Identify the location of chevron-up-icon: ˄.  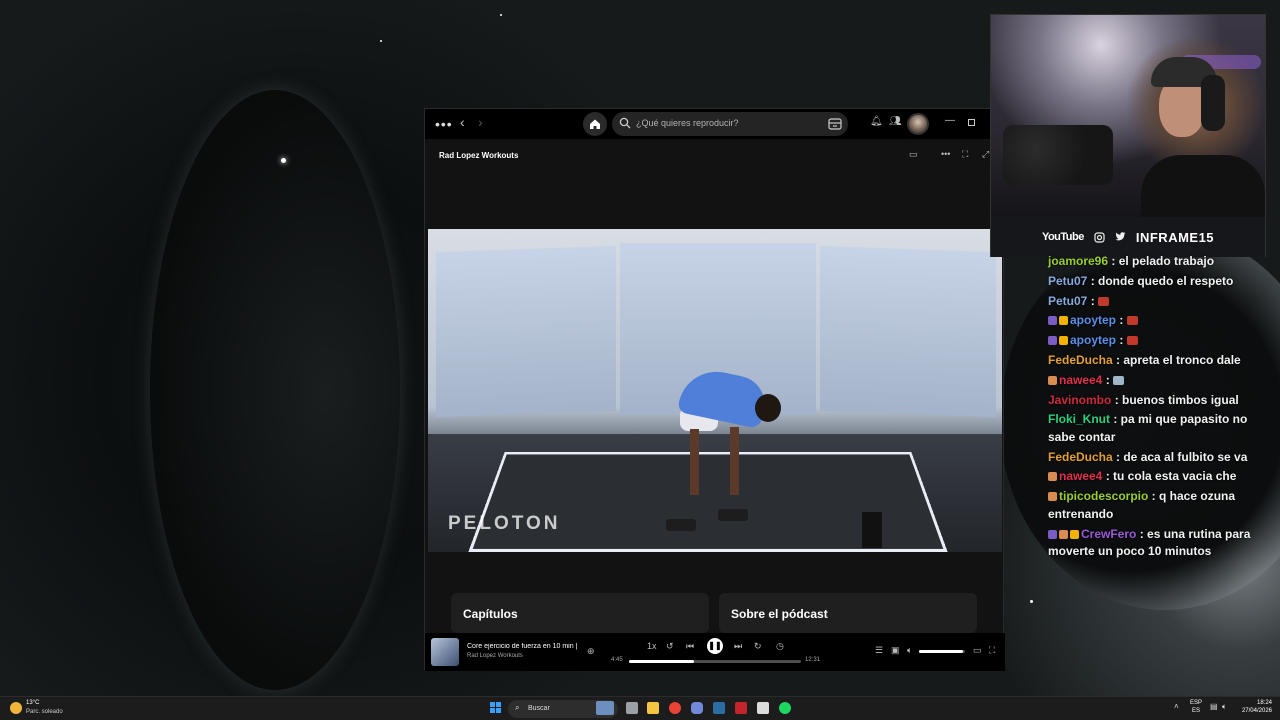
(1176, 706).